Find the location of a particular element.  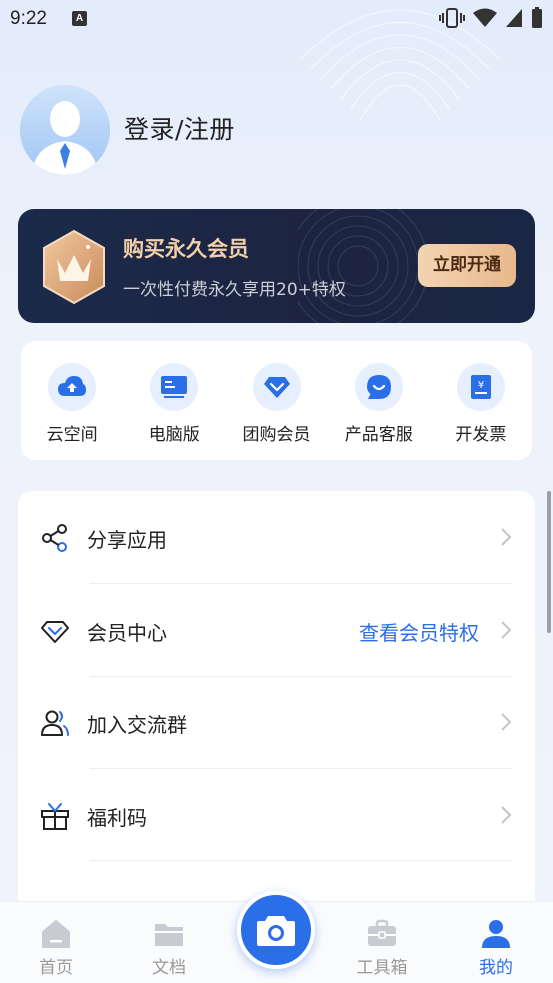

vip-promo-card: 购买永久会员 一次性付费永久享用20+特权 立即开通 is located at coordinates (276, 266).